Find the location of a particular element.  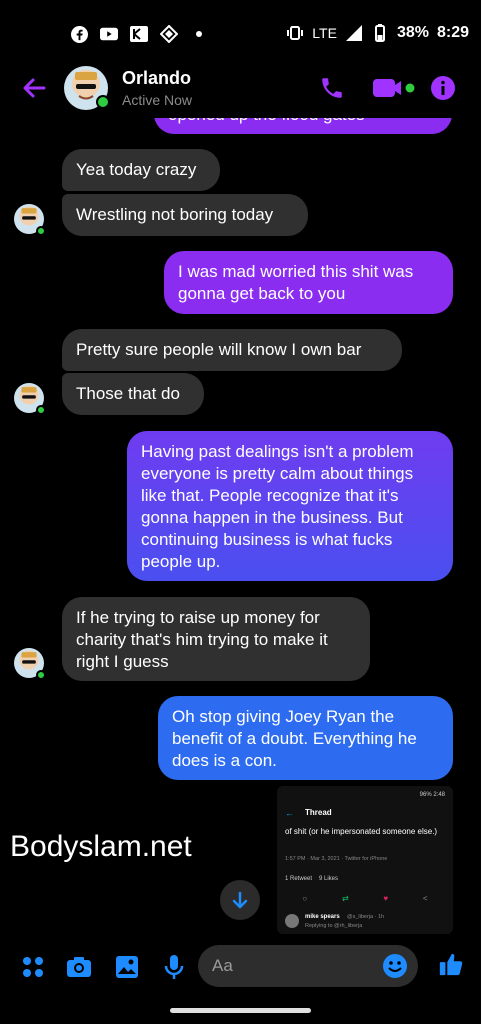

gallery-icon is located at coordinates (127, 967).